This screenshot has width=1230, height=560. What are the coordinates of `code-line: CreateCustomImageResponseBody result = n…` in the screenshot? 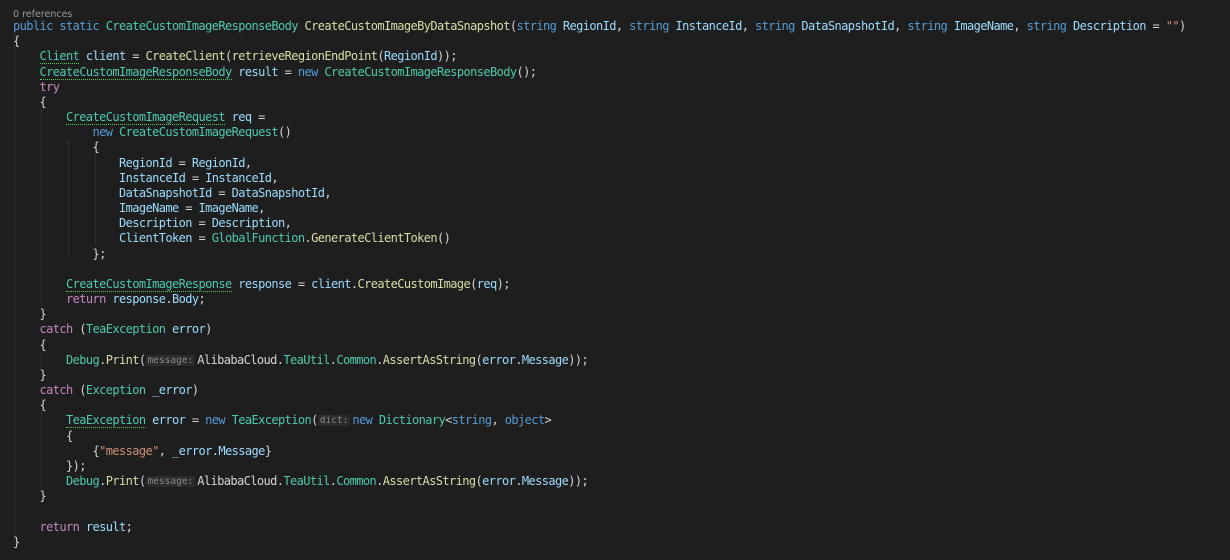 It's located at (275, 72).